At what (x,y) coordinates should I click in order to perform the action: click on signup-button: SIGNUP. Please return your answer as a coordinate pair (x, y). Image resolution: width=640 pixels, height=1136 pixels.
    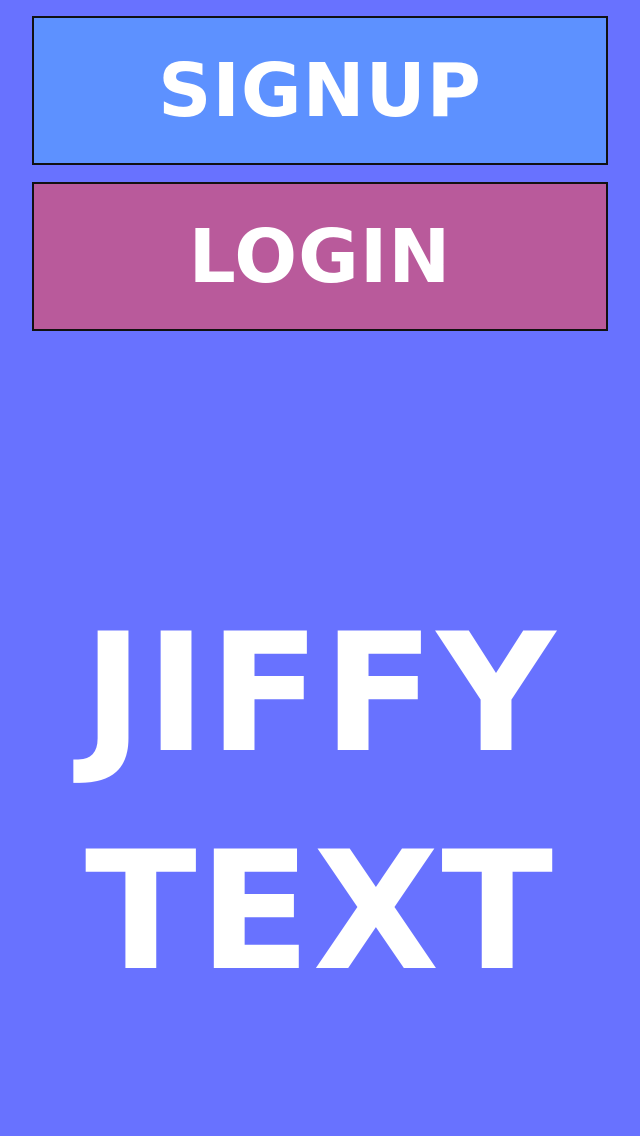
    Looking at the image, I should click on (320, 90).